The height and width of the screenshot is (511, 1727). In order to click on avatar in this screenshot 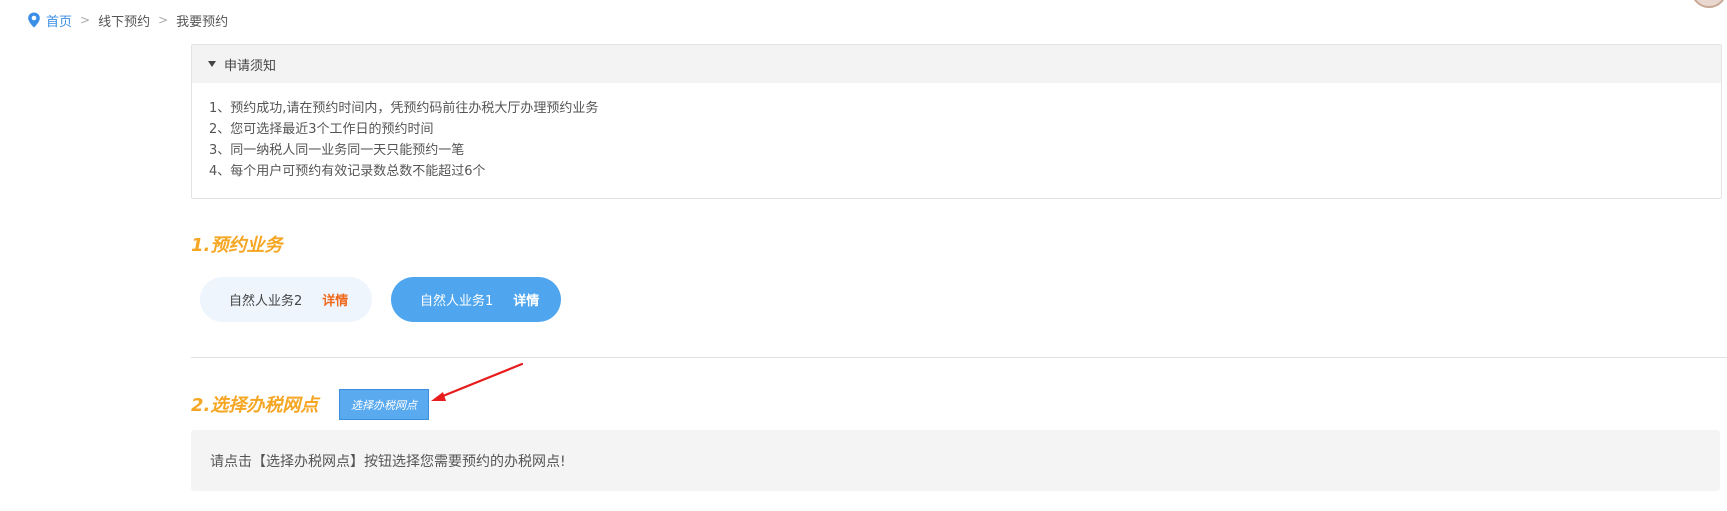, I will do `click(1709, 4)`.